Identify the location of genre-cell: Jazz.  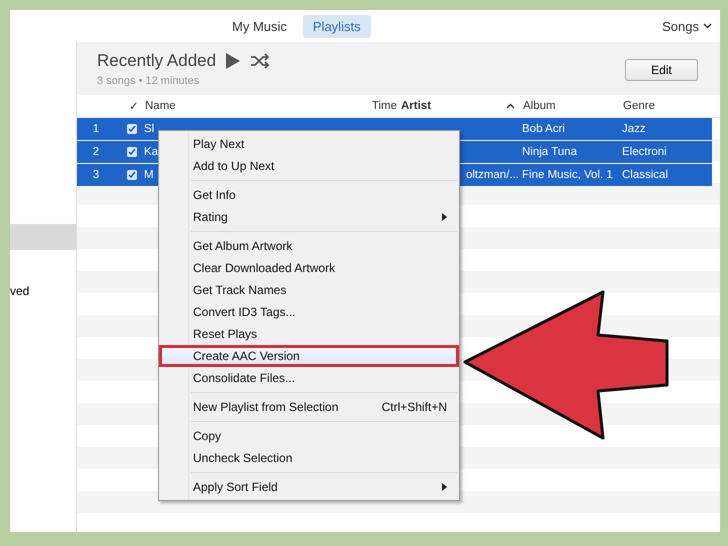
(634, 129).